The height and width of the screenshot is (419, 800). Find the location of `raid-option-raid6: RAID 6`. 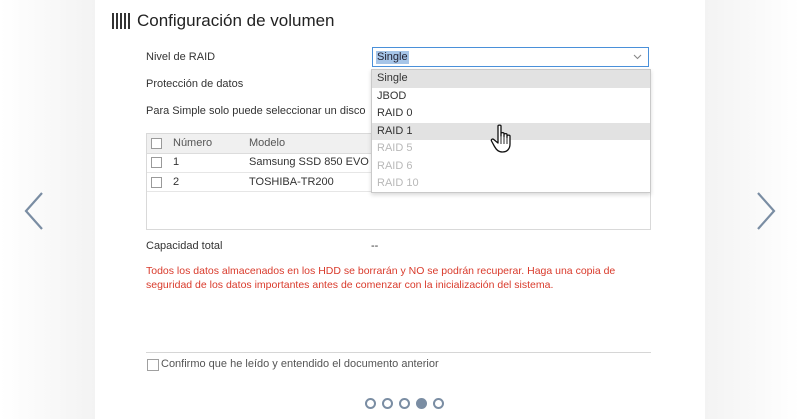

raid-option-raid6: RAID 6 is located at coordinates (395, 165).